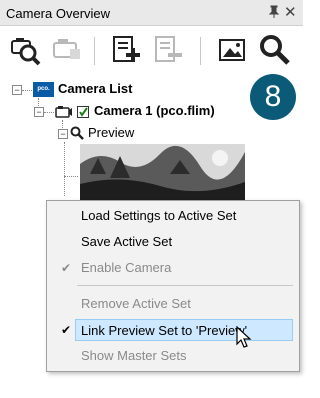 Image resolution: width=320 pixels, height=398 pixels. What do you see at coordinates (17, 90) in the screenshot?
I see `collapse-root-icon: −` at bounding box center [17, 90].